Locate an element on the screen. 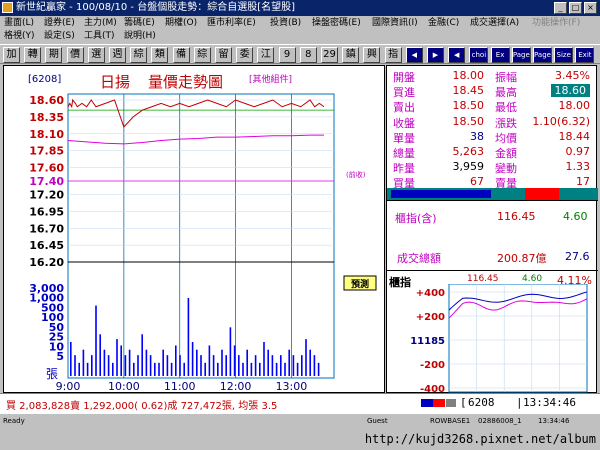 The height and width of the screenshot is (450, 600). reference-label: (前收) is located at coordinates (356, 174).